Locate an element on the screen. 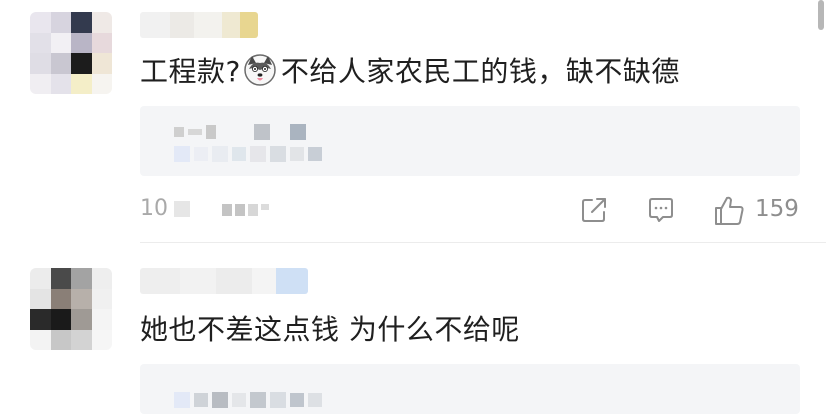 This screenshot has height=414, width=826. comment-time: 10 is located at coordinates (165, 208).